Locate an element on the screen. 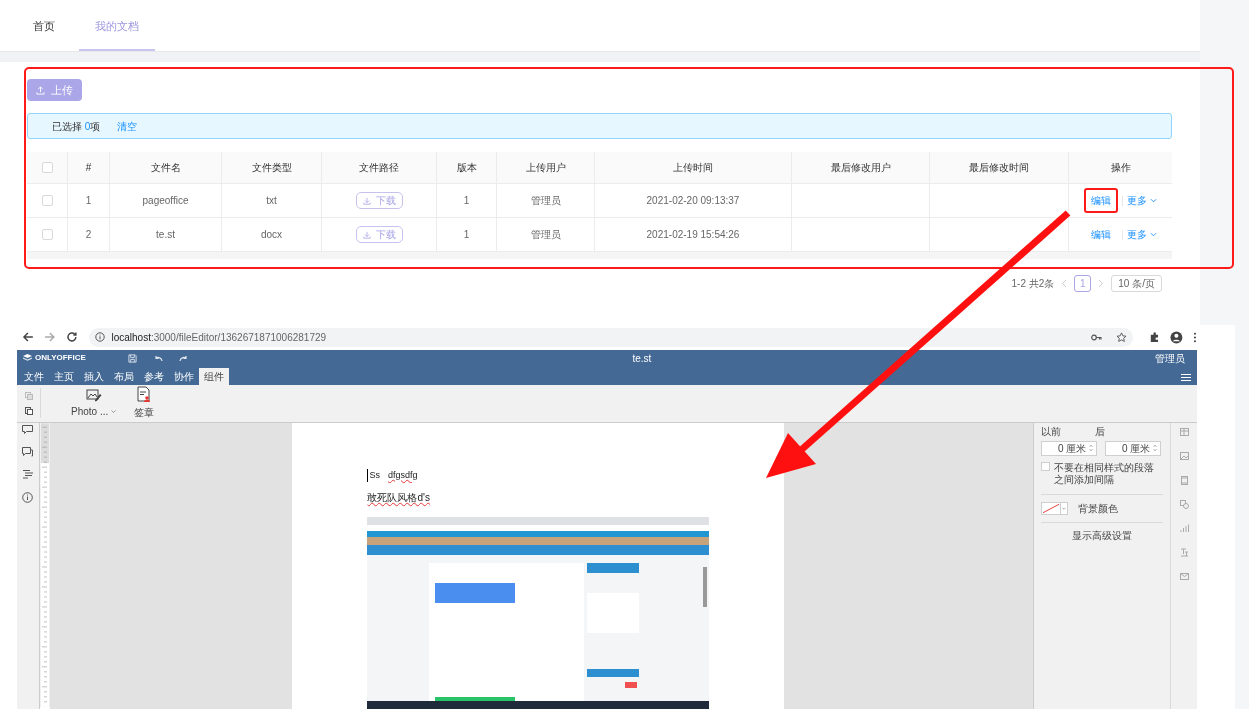  chat-icon is located at coordinates (28, 451).